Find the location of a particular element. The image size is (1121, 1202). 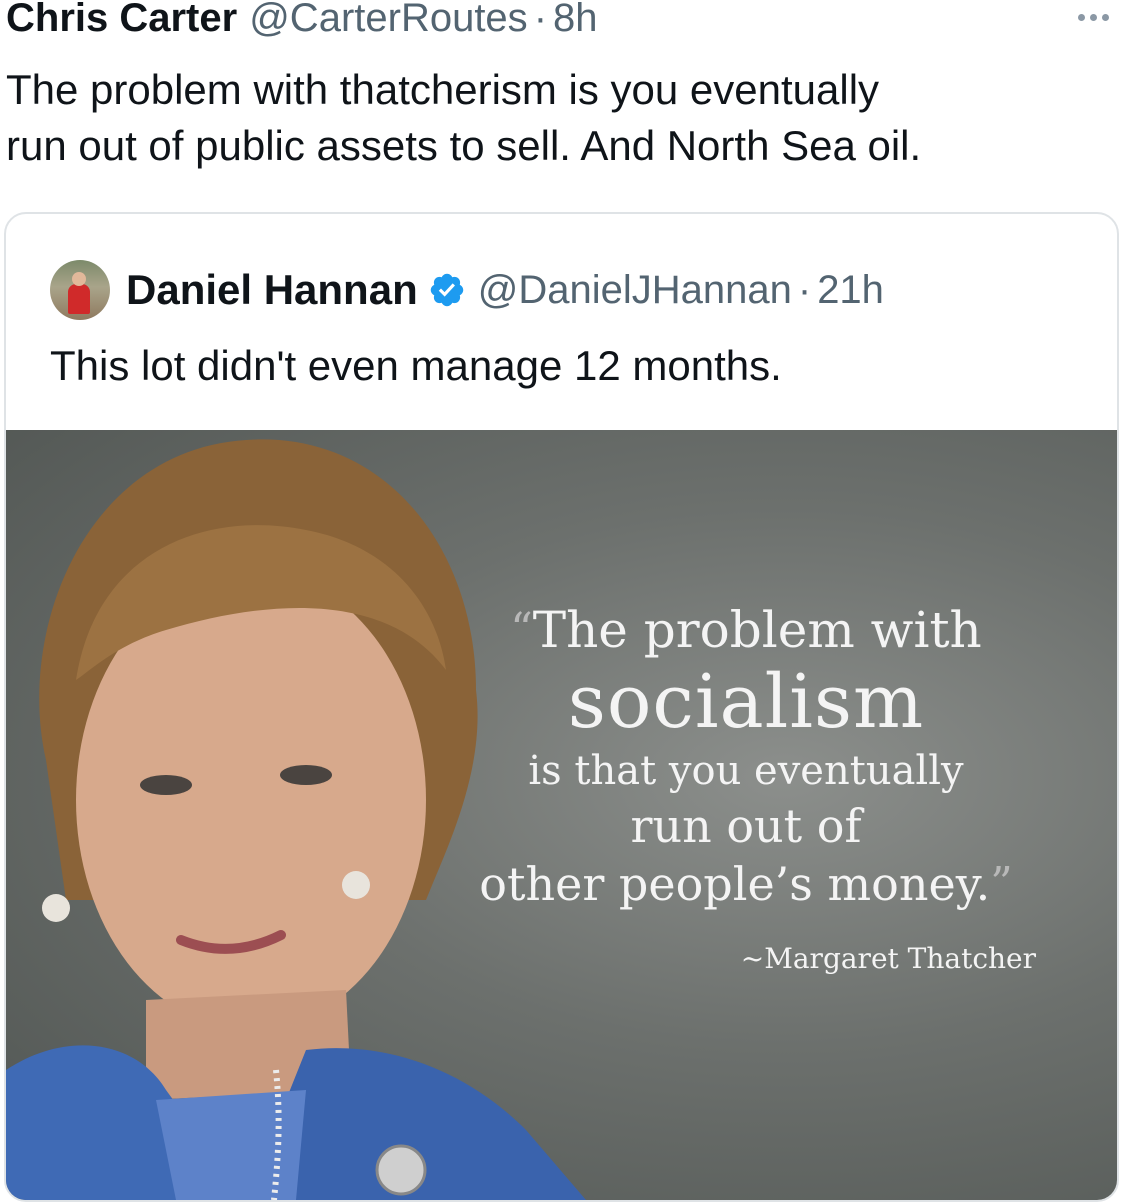

quote-line-4: run out of is located at coordinates (746, 826).